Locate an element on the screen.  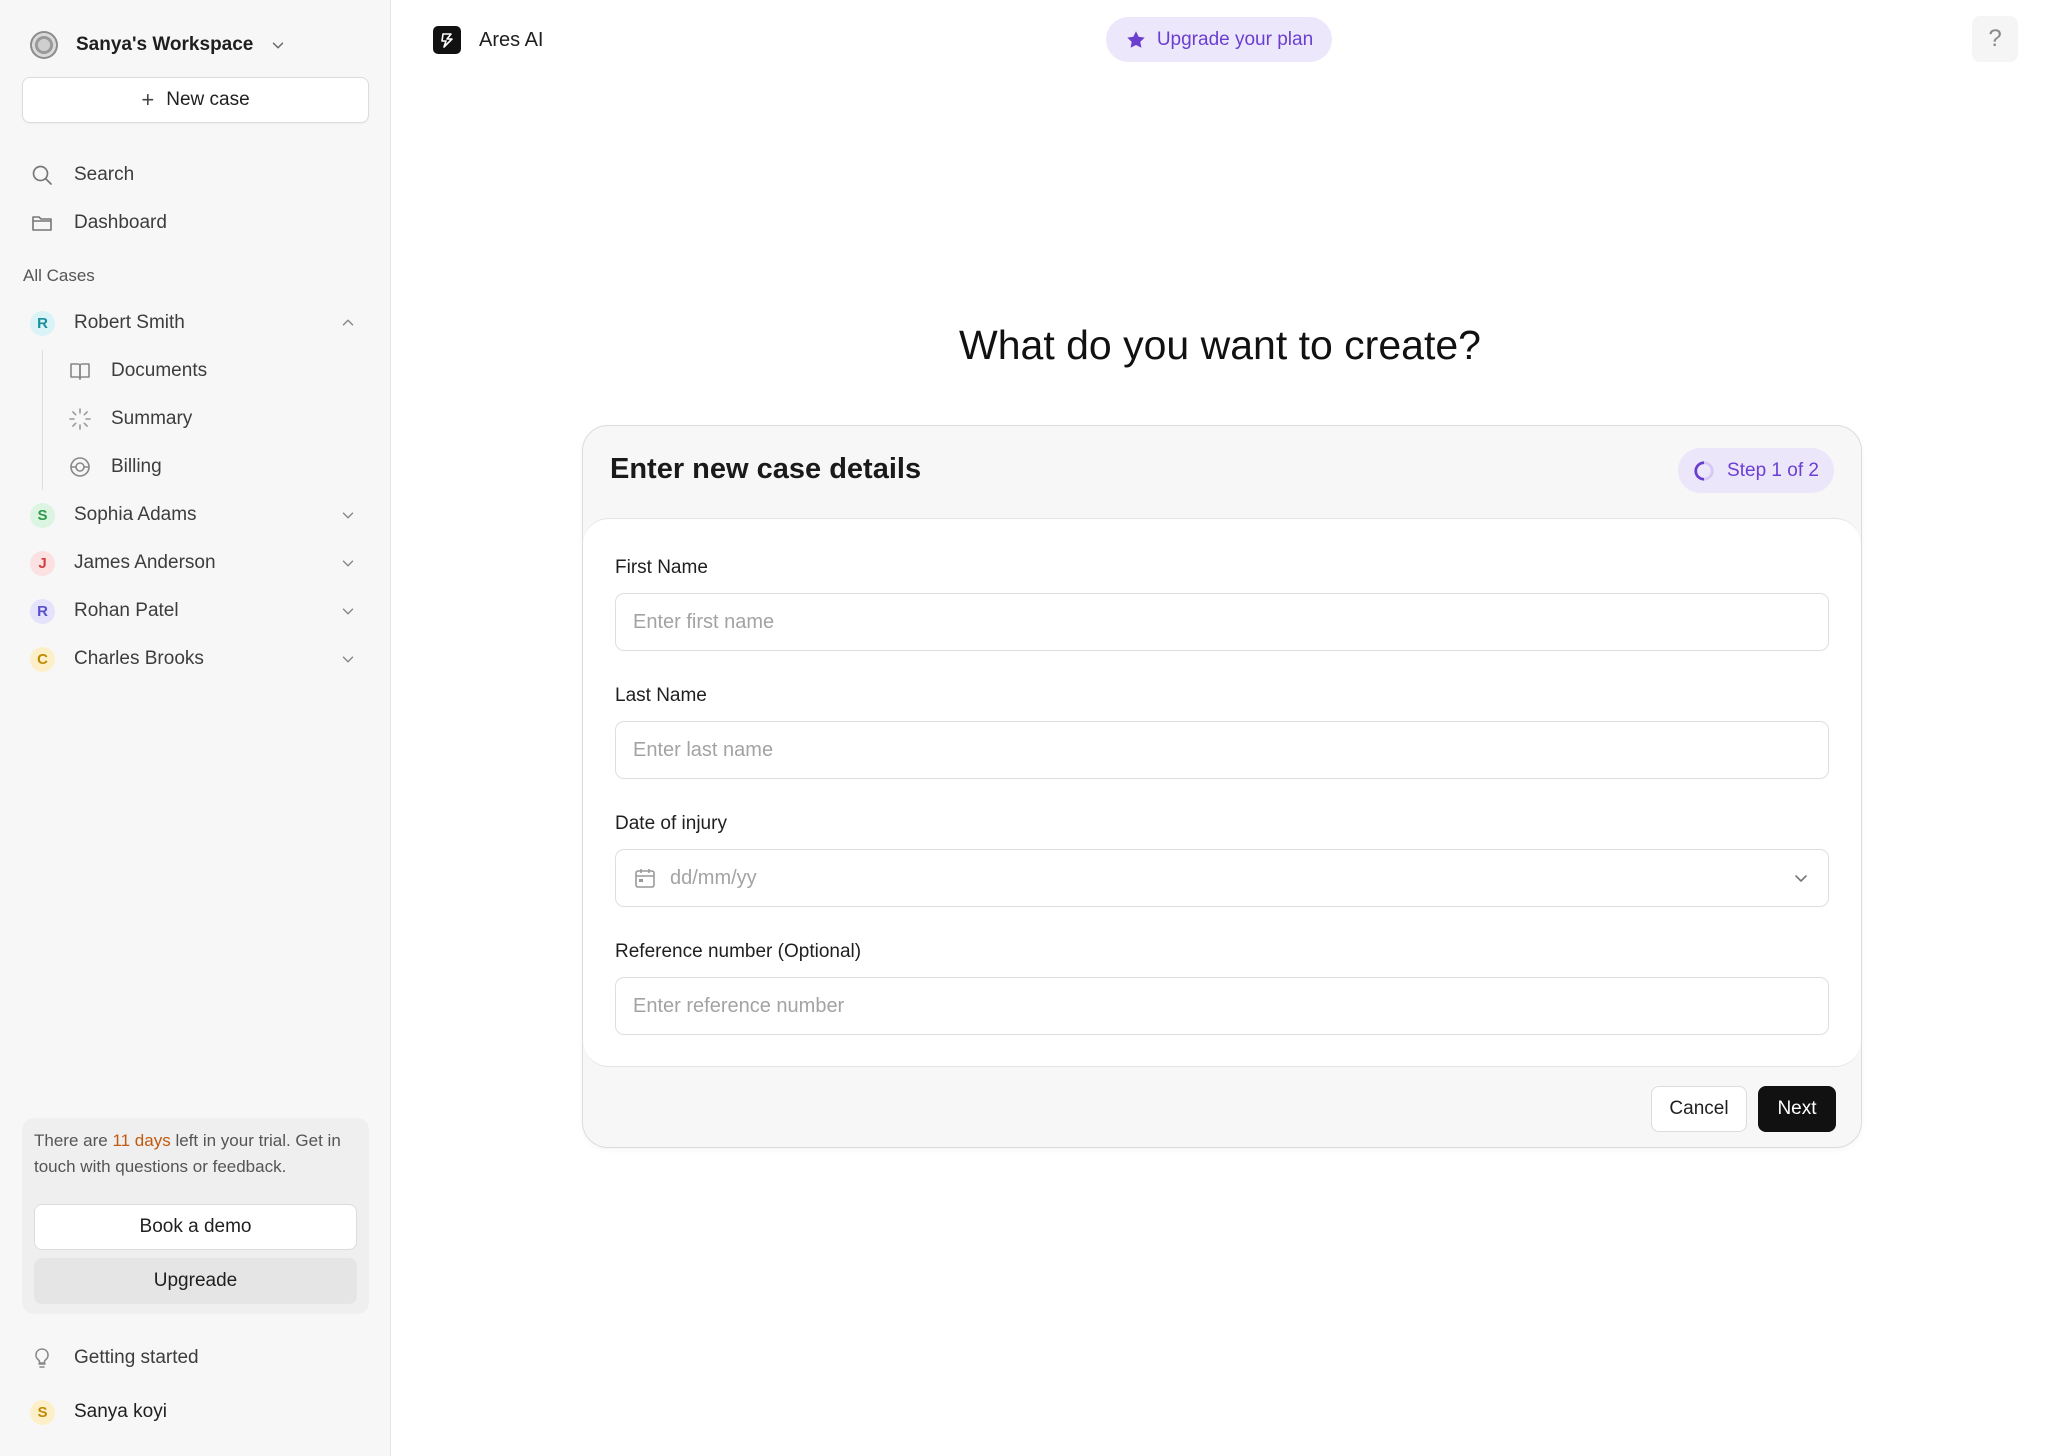
trial-prefix: There are is located at coordinates (73, 1140).